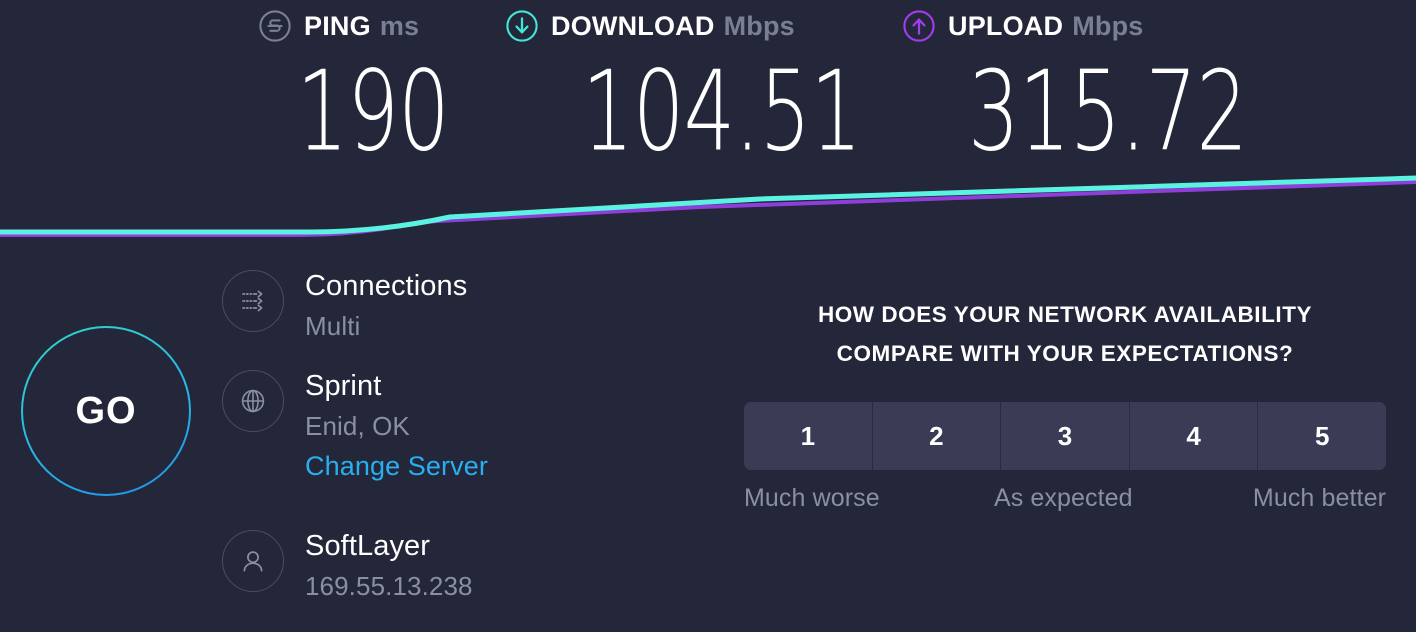 The height and width of the screenshot is (632, 1416). I want to click on metric-upload-value: 315.72, so click(1108, 111).